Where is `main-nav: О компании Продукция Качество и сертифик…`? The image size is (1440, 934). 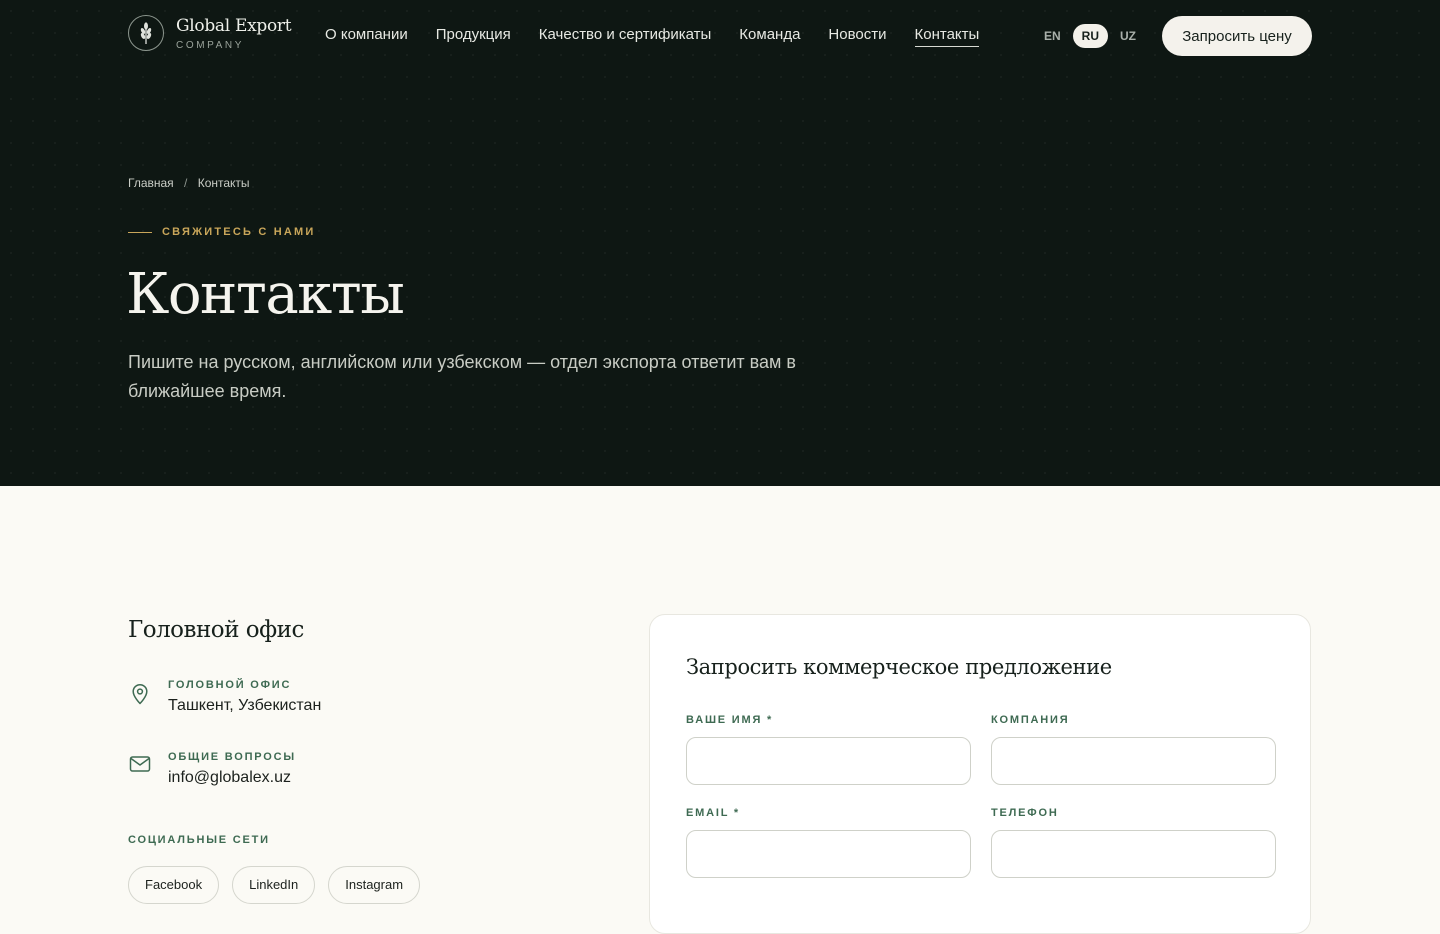
main-nav: О компании Продукция Качество и сертифик… is located at coordinates (666, 36).